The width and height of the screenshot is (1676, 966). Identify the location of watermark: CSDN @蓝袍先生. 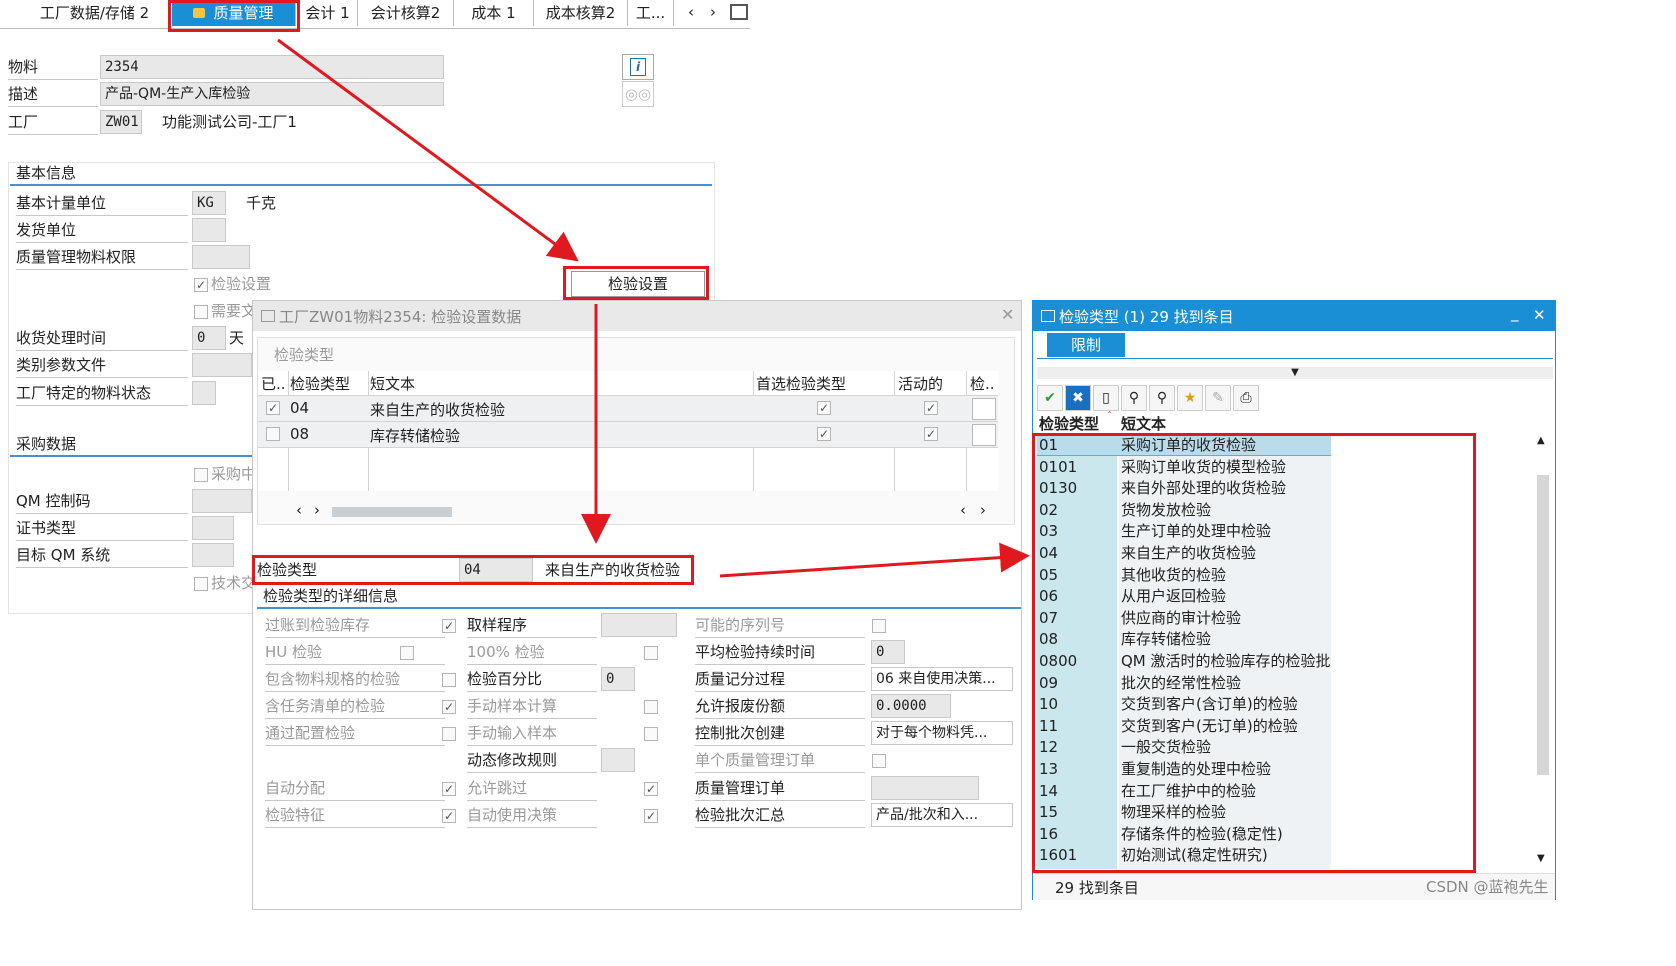
(1487, 887).